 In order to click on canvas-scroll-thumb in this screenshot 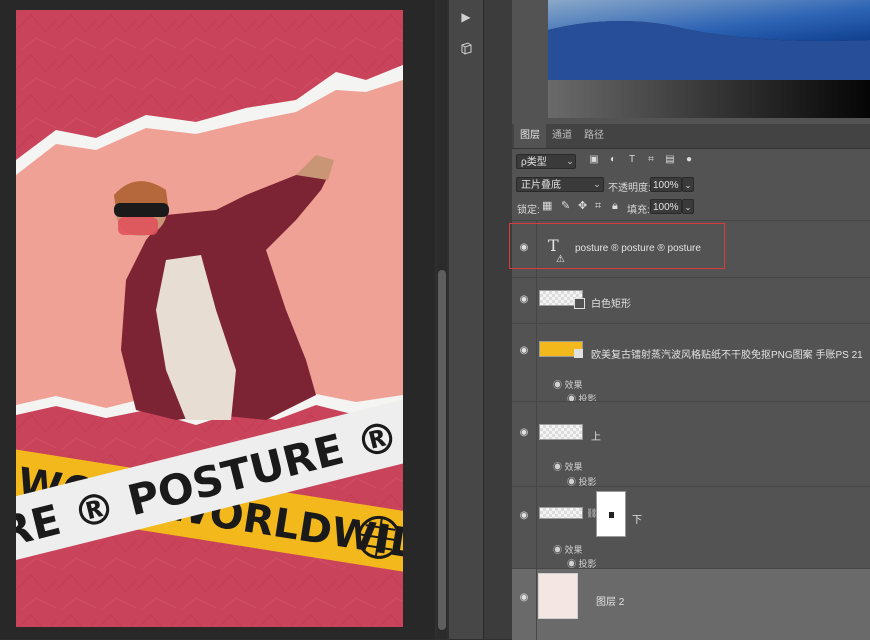, I will do `click(442, 450)`.